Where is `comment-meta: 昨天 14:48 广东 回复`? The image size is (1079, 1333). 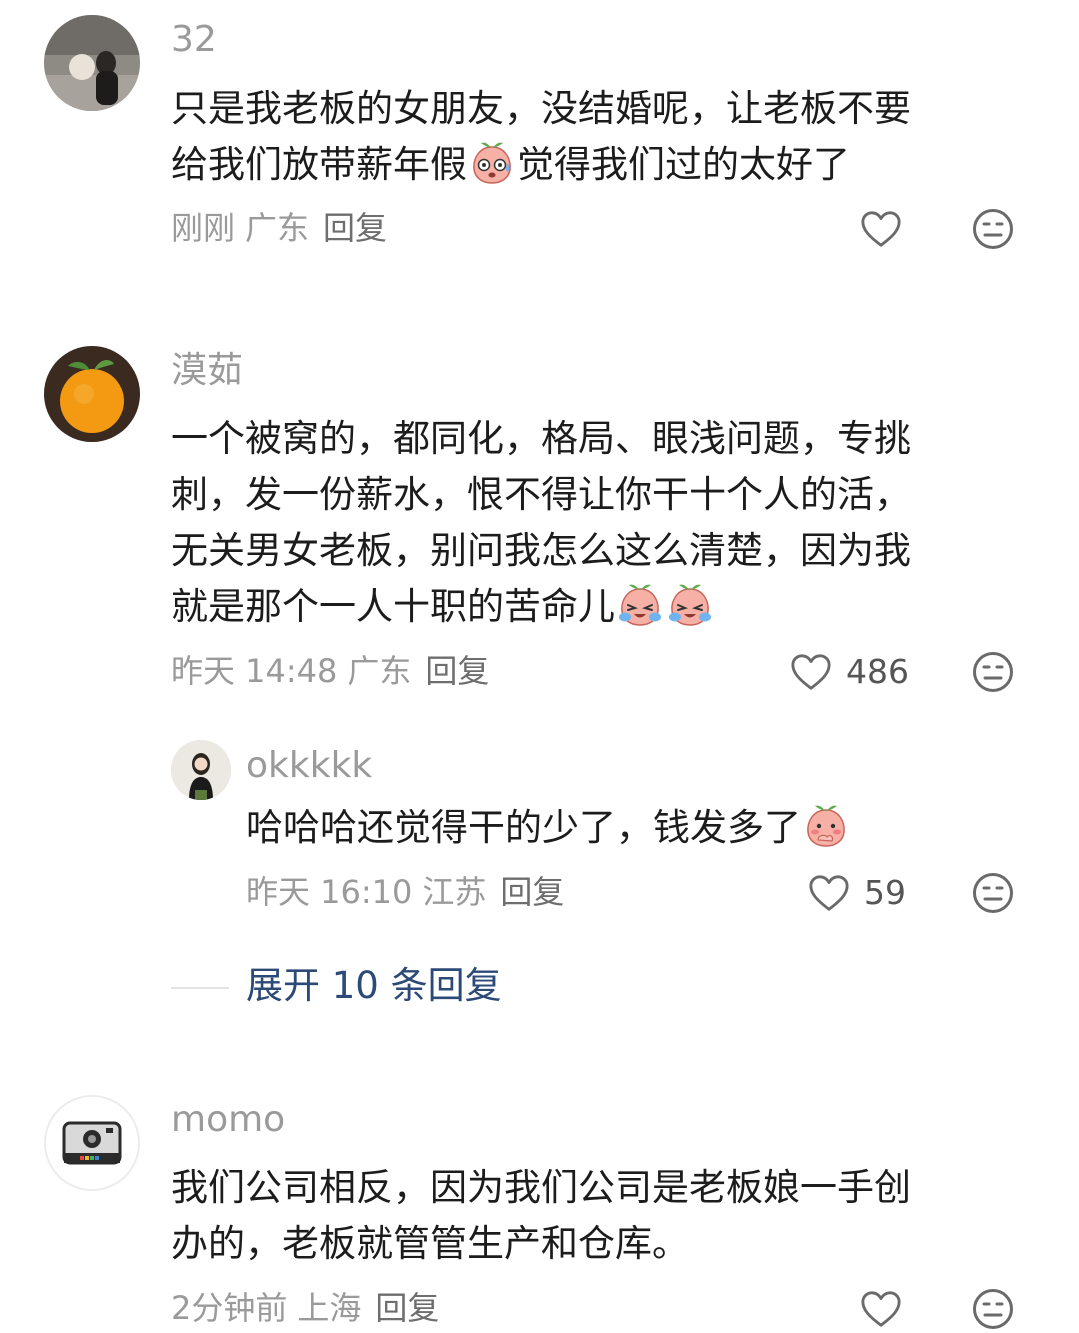 comment-meta: 昨天 14:48 广东 回复 is located at coordinates (330, 671).